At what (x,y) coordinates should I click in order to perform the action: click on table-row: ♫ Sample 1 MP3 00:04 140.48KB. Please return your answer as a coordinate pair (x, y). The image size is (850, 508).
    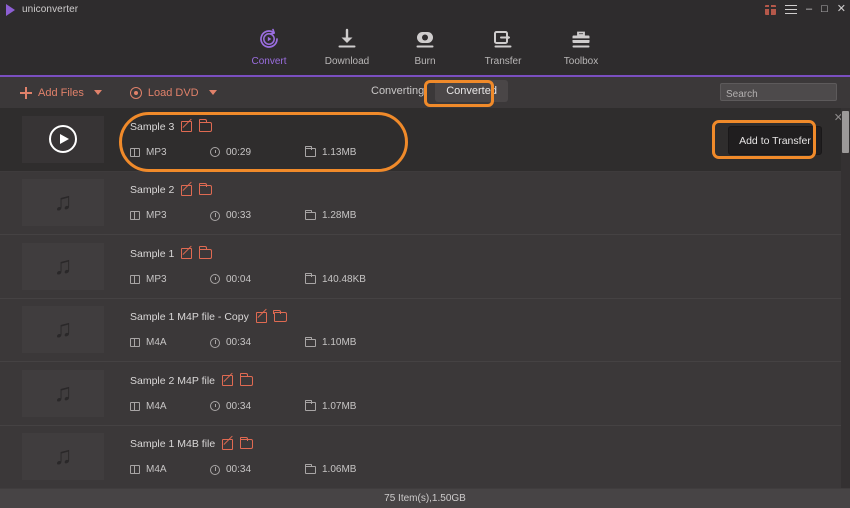
    Looking at the image, I should click on (425, 267).